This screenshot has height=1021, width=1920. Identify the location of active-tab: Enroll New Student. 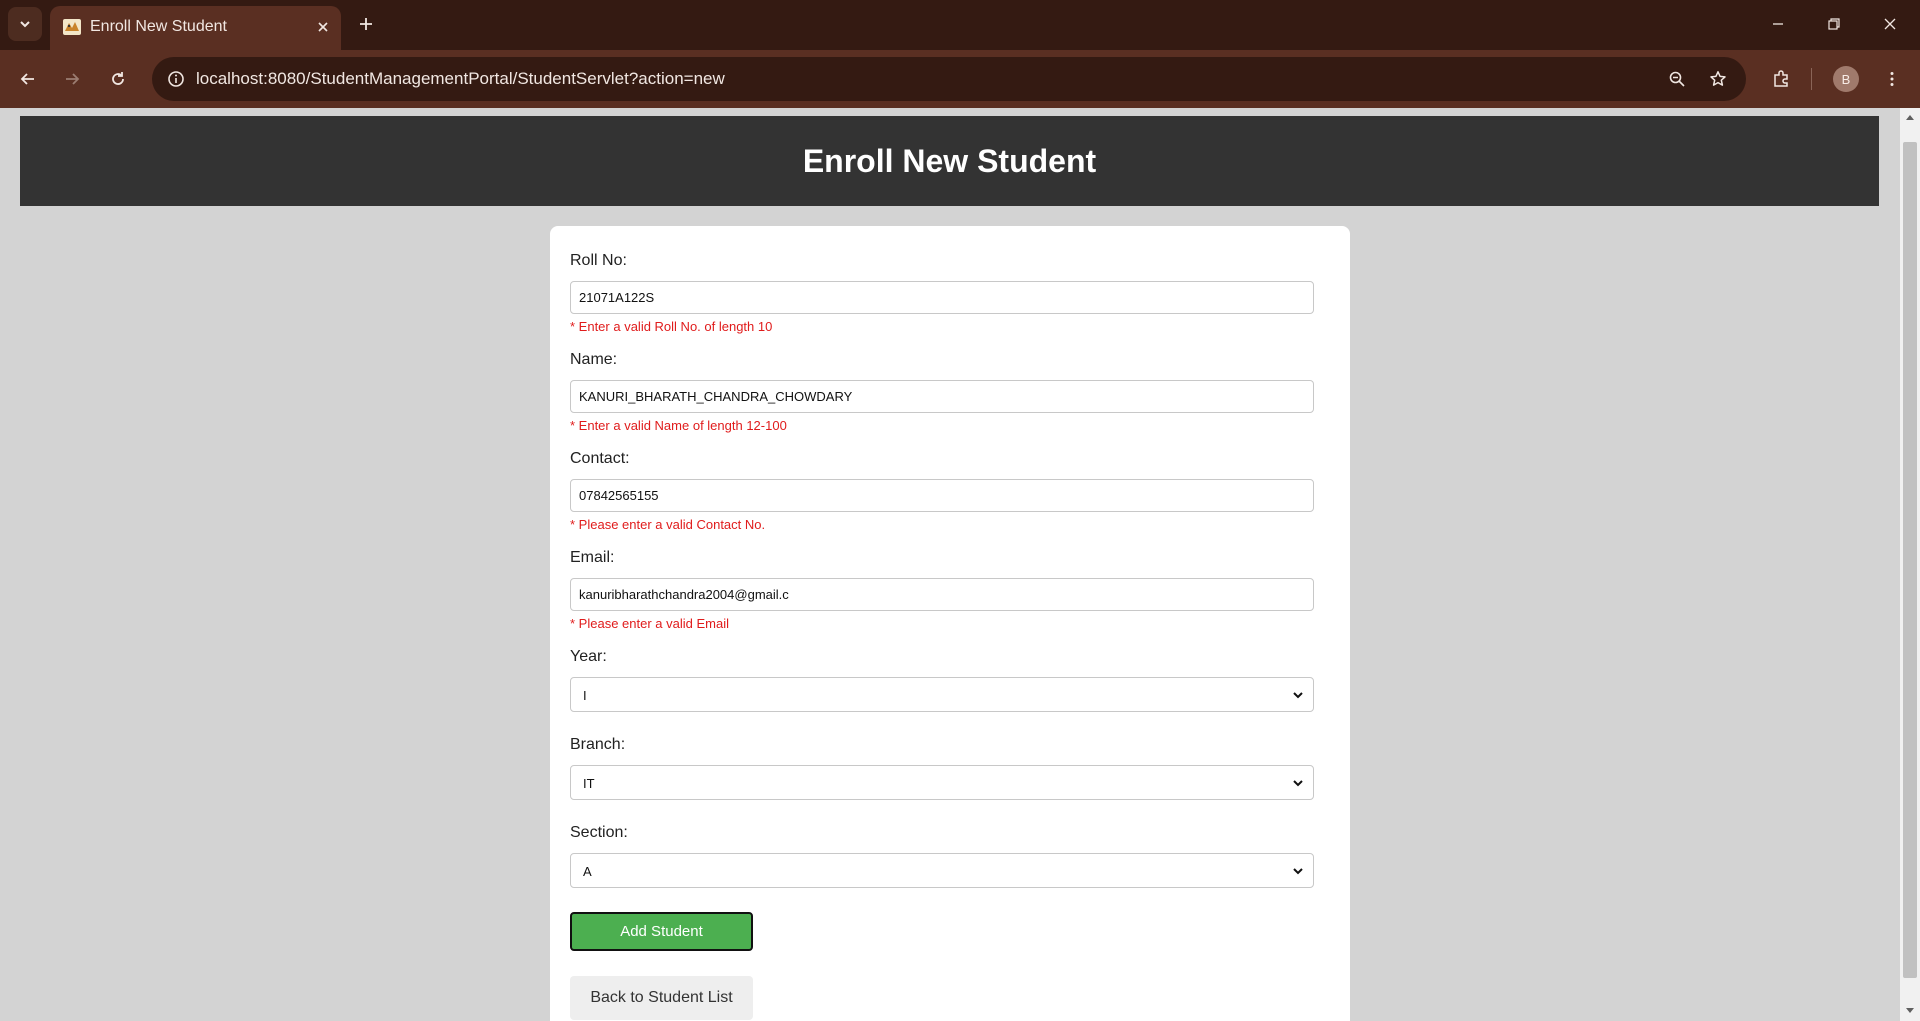
(195, 28).